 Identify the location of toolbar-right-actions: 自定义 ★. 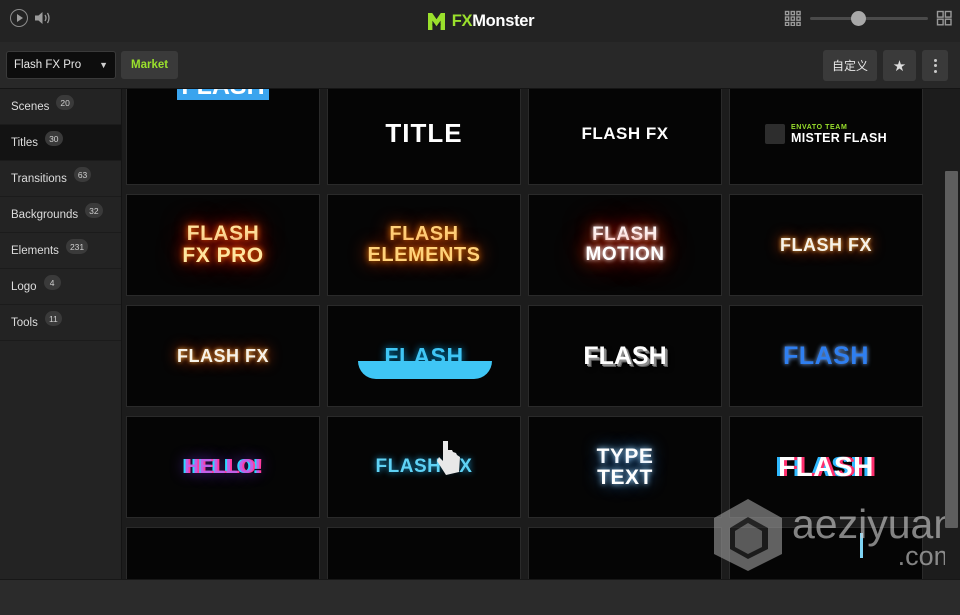
(885, 65).